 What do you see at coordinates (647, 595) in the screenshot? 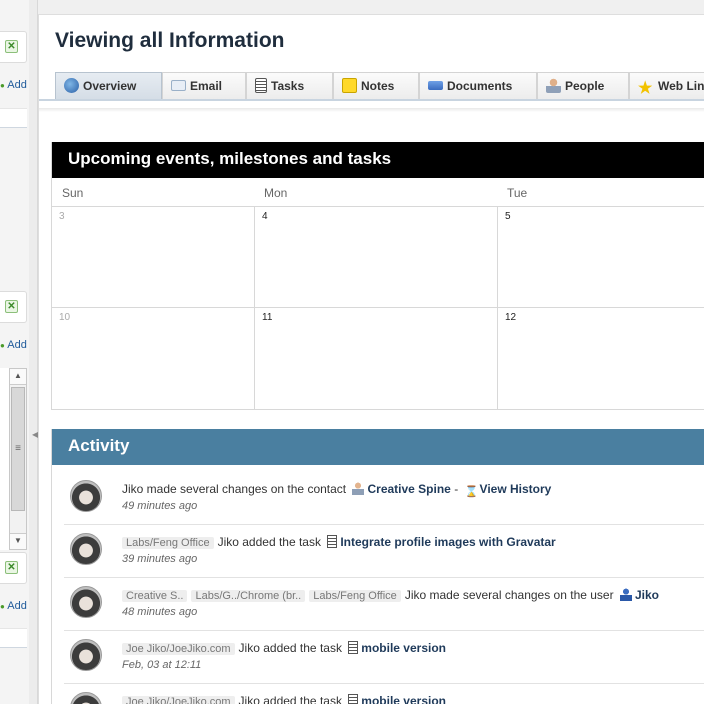
I see `activity-link: Jiko` at bounding box center [647, 595].